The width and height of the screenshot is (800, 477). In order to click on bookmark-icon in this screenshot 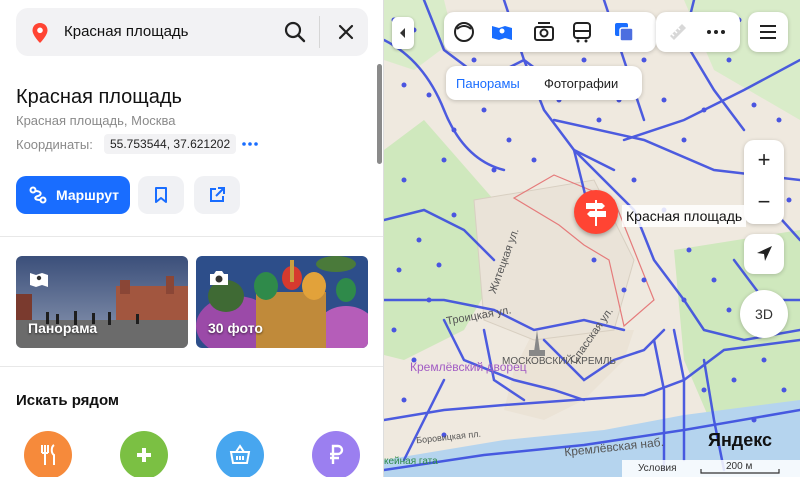, I will do `click(161, 195)`.